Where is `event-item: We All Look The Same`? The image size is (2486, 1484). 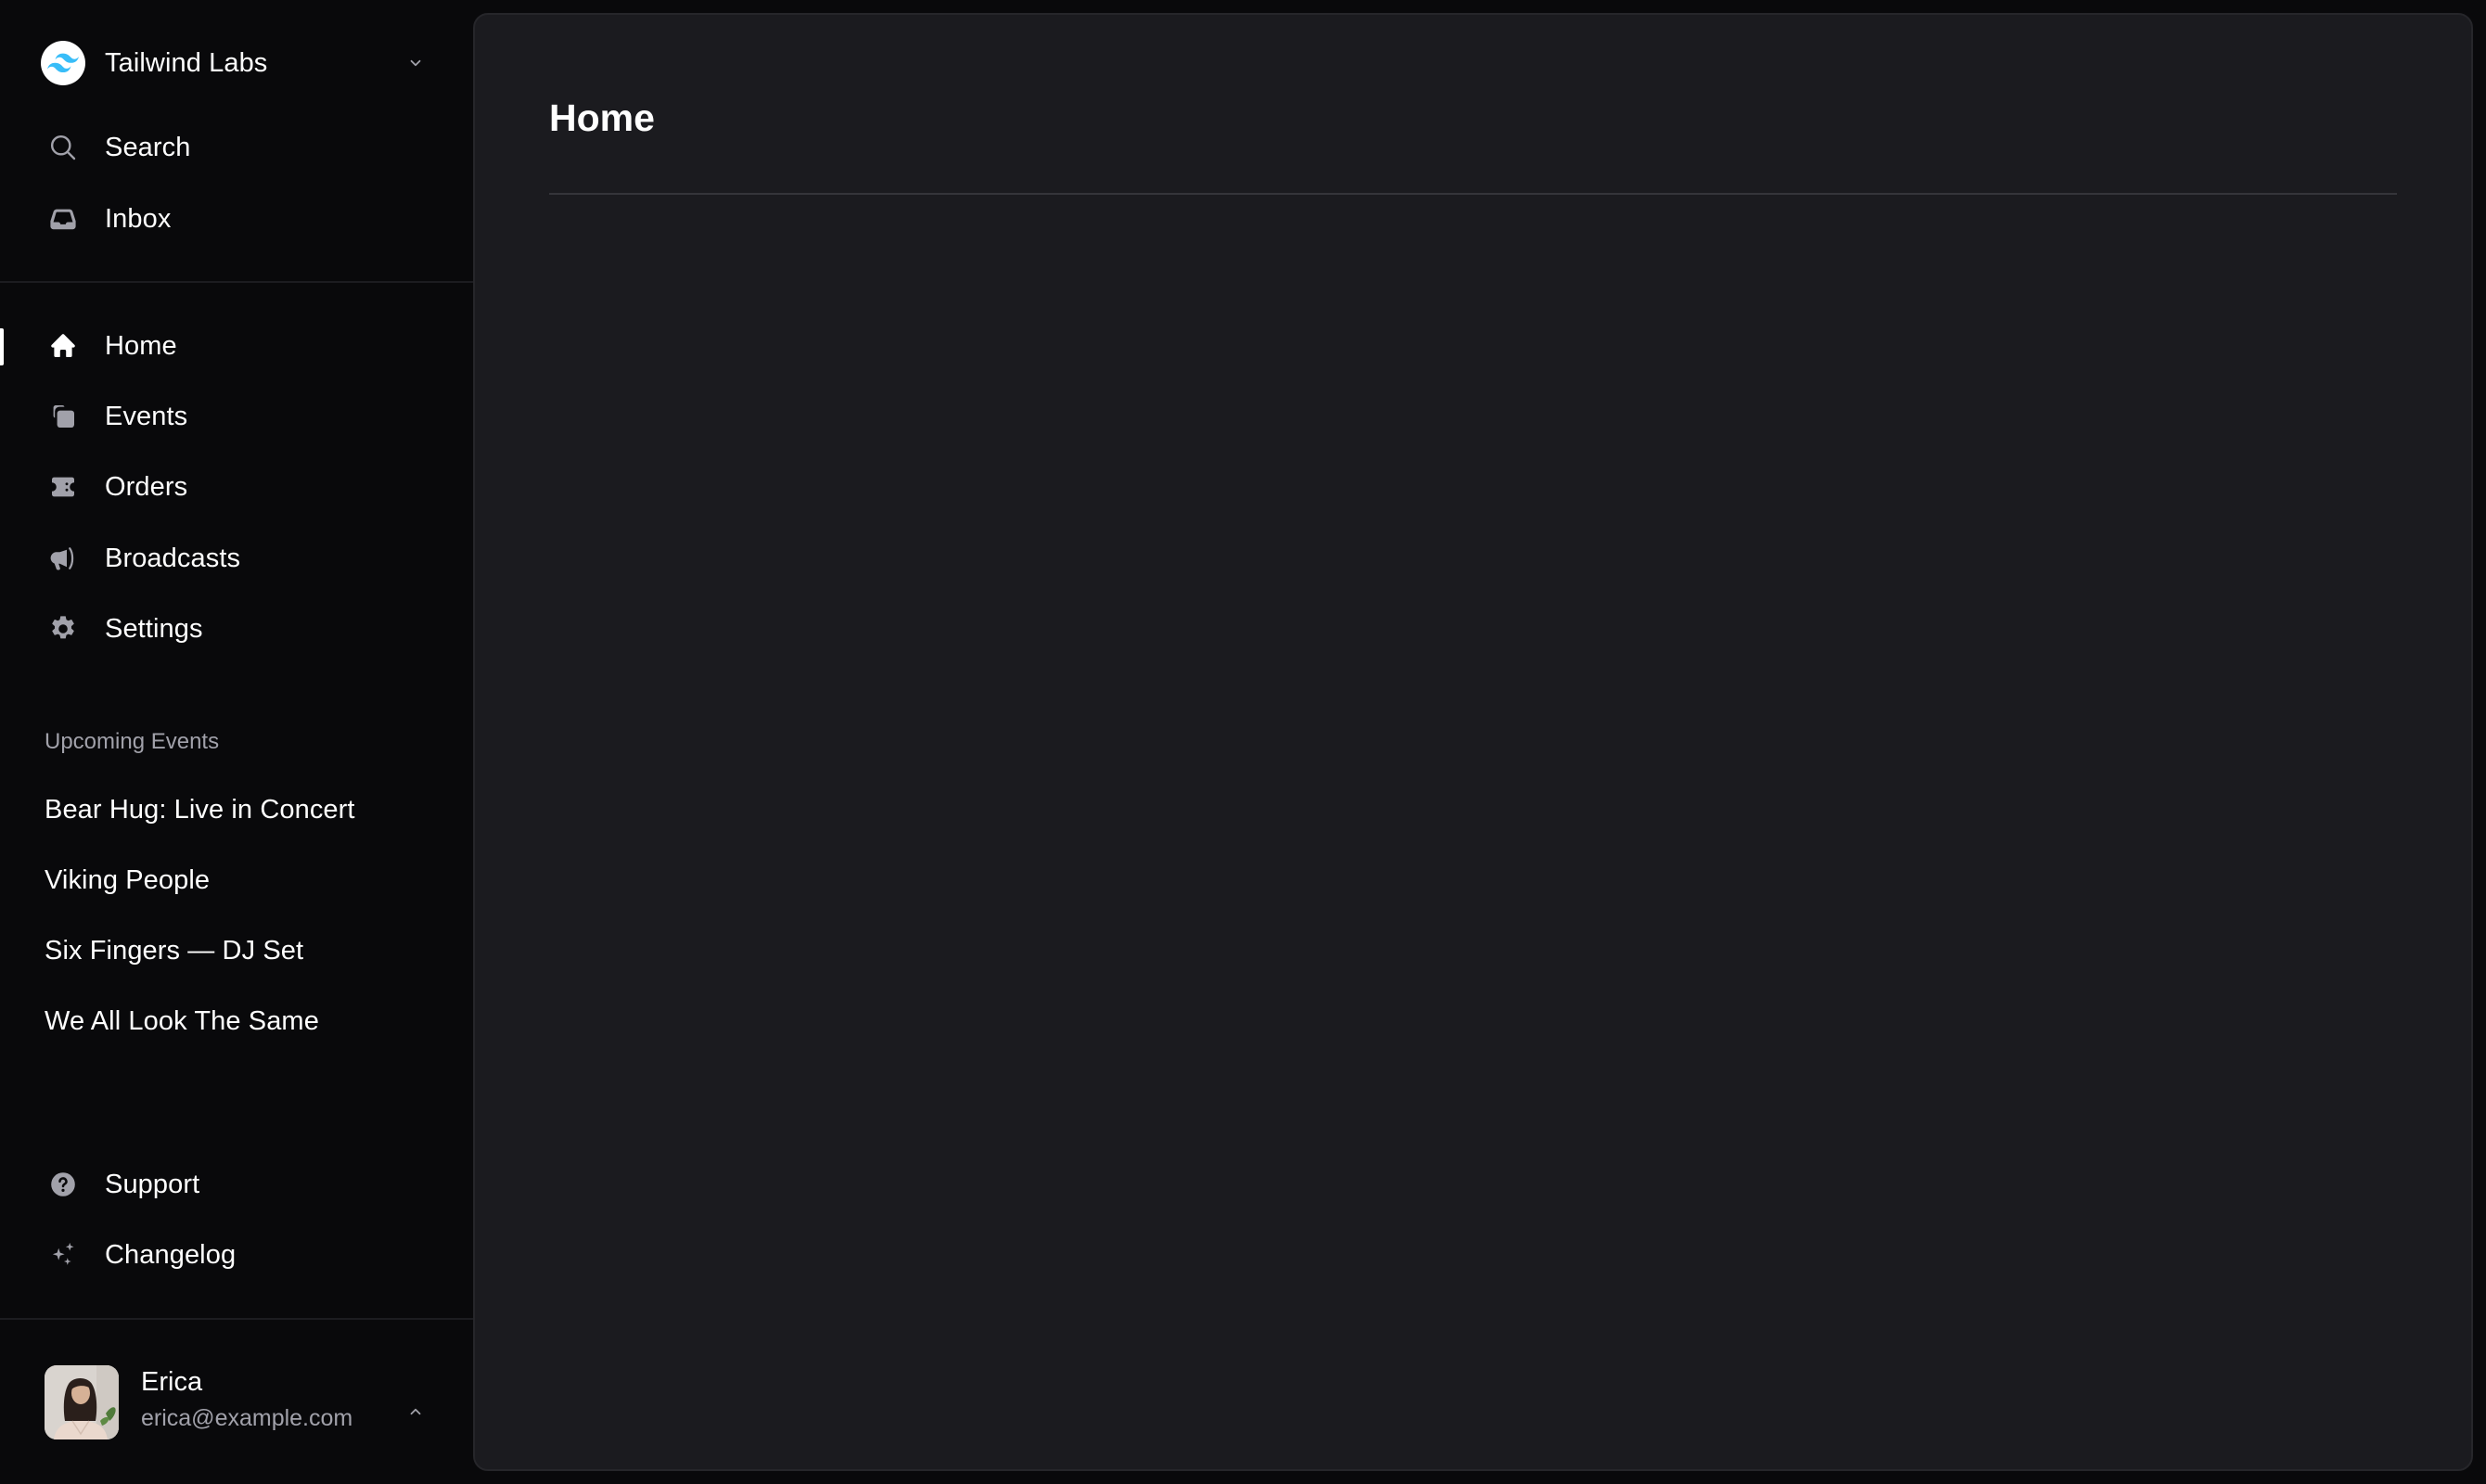 event-item: We All Look The Same is located at coordinates (236, 1021).